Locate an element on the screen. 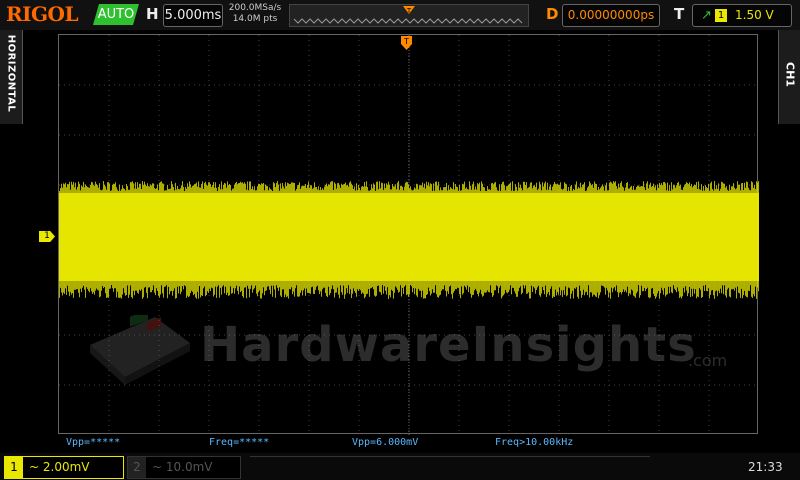 This screenshot has width=800, height=480. clock: 21:33 is located at coordinates (765, 467).